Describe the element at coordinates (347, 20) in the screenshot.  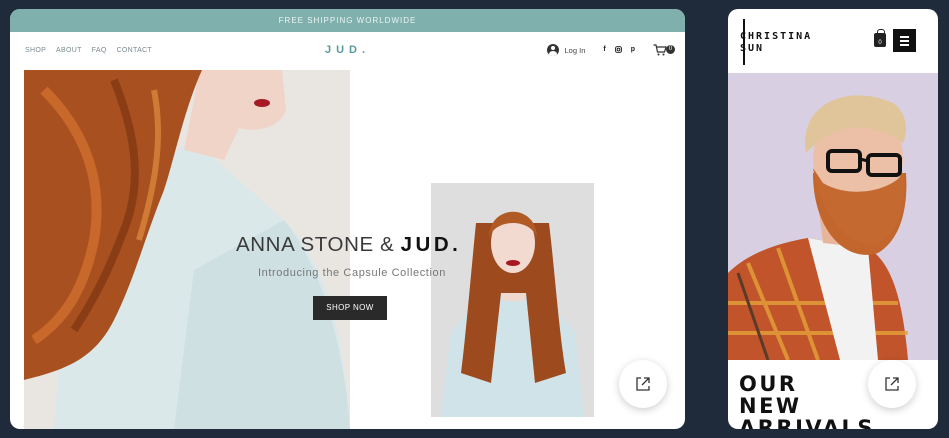
I see `promo-bar: FREE SHIPPING WORLDWIDE` at that location.